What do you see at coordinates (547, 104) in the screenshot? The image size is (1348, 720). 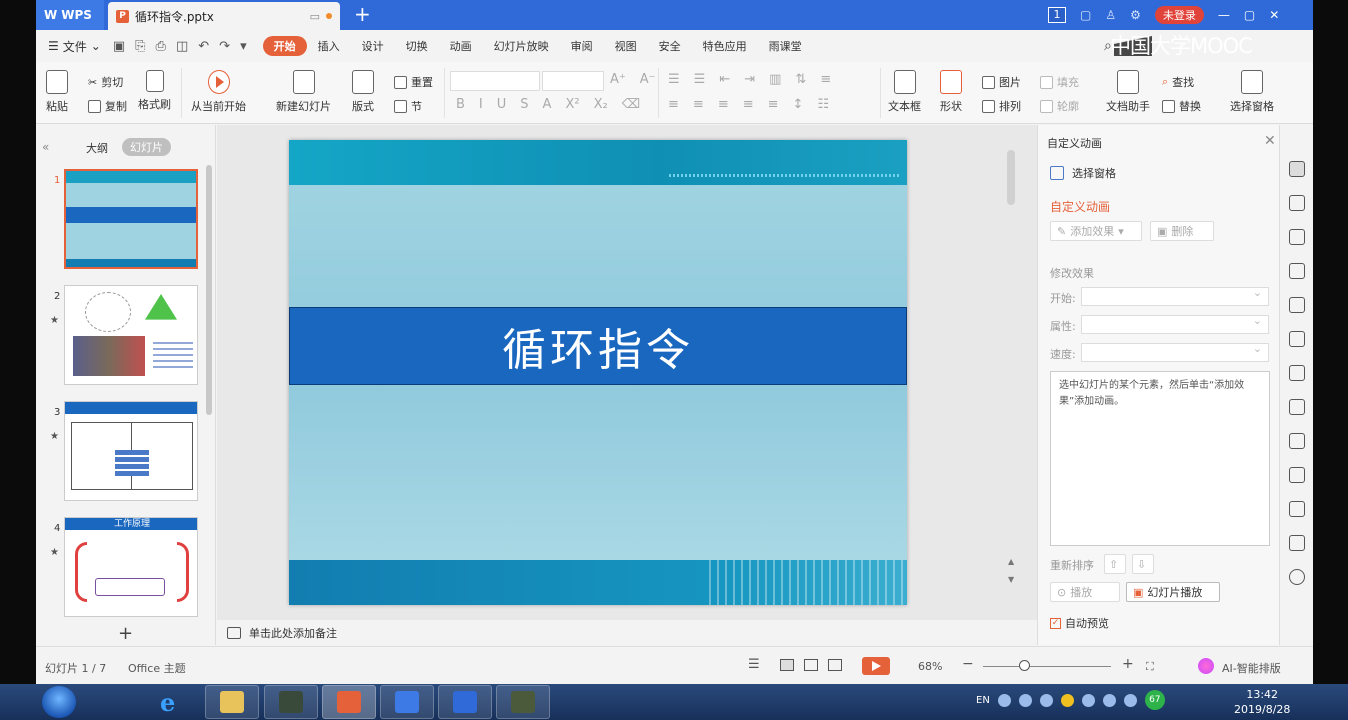 I see `font-color-icon: A` at bounding box center [547, 104].